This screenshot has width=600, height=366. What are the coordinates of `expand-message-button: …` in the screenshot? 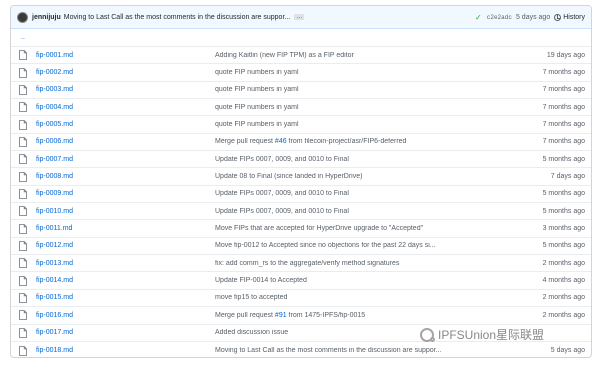 It's located at (299, 17).